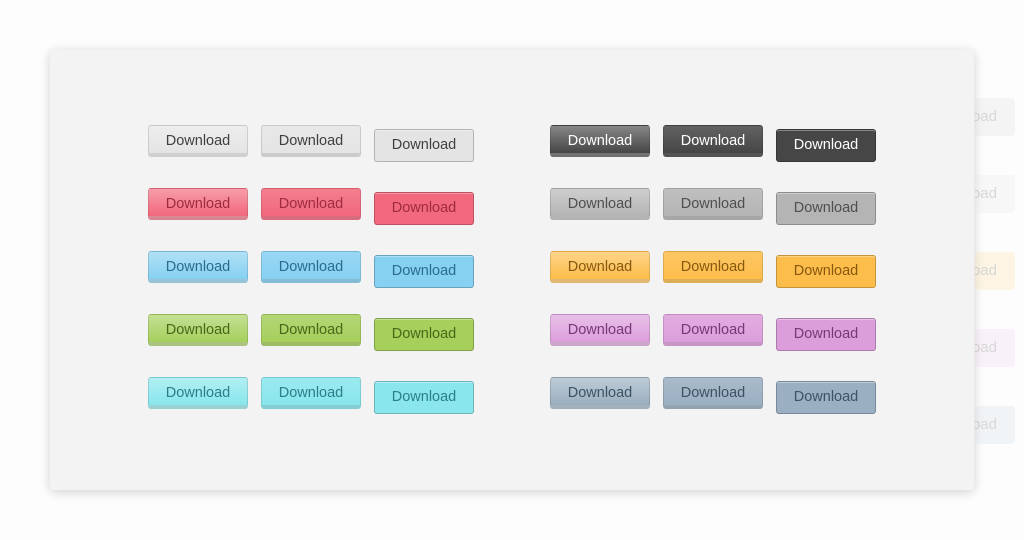 Image resolution: width=1024 pixels, height=540 pixels. I want to click on download-button-blue-2: Download, so click(311, 267).